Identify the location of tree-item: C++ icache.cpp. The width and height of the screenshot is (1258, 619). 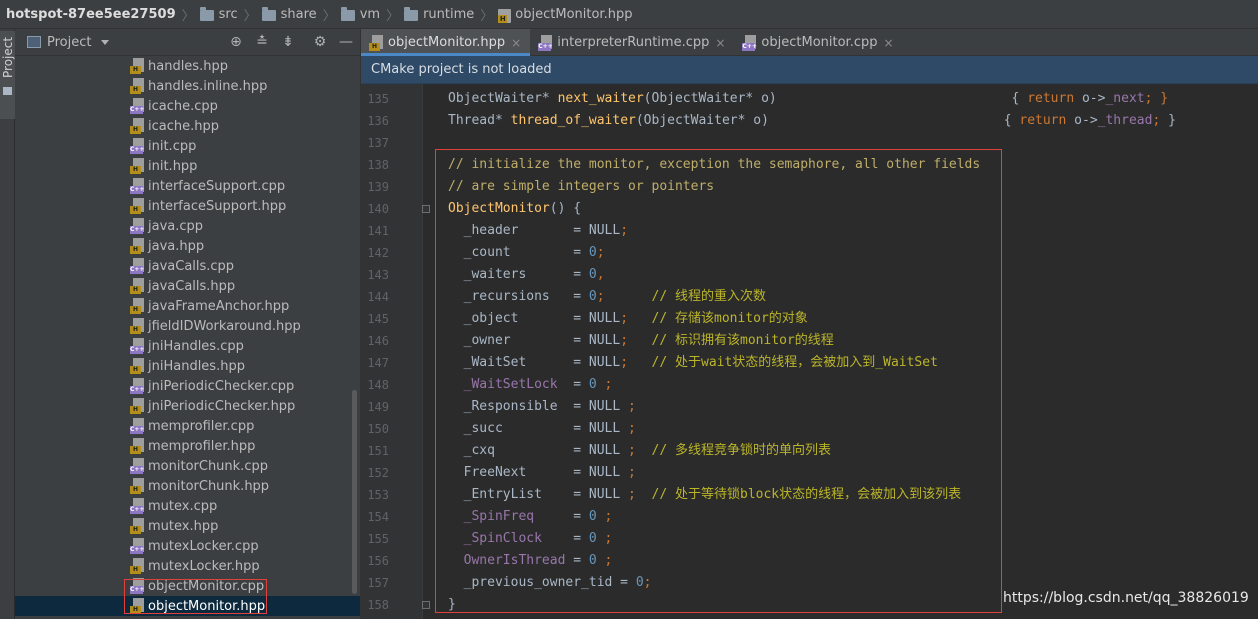
(187, 106).